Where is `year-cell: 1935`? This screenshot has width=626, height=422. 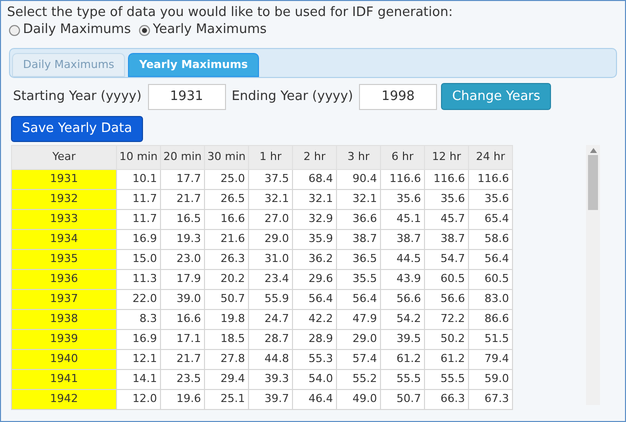 year-cell: 1935 is located at coordinates (64, 259).